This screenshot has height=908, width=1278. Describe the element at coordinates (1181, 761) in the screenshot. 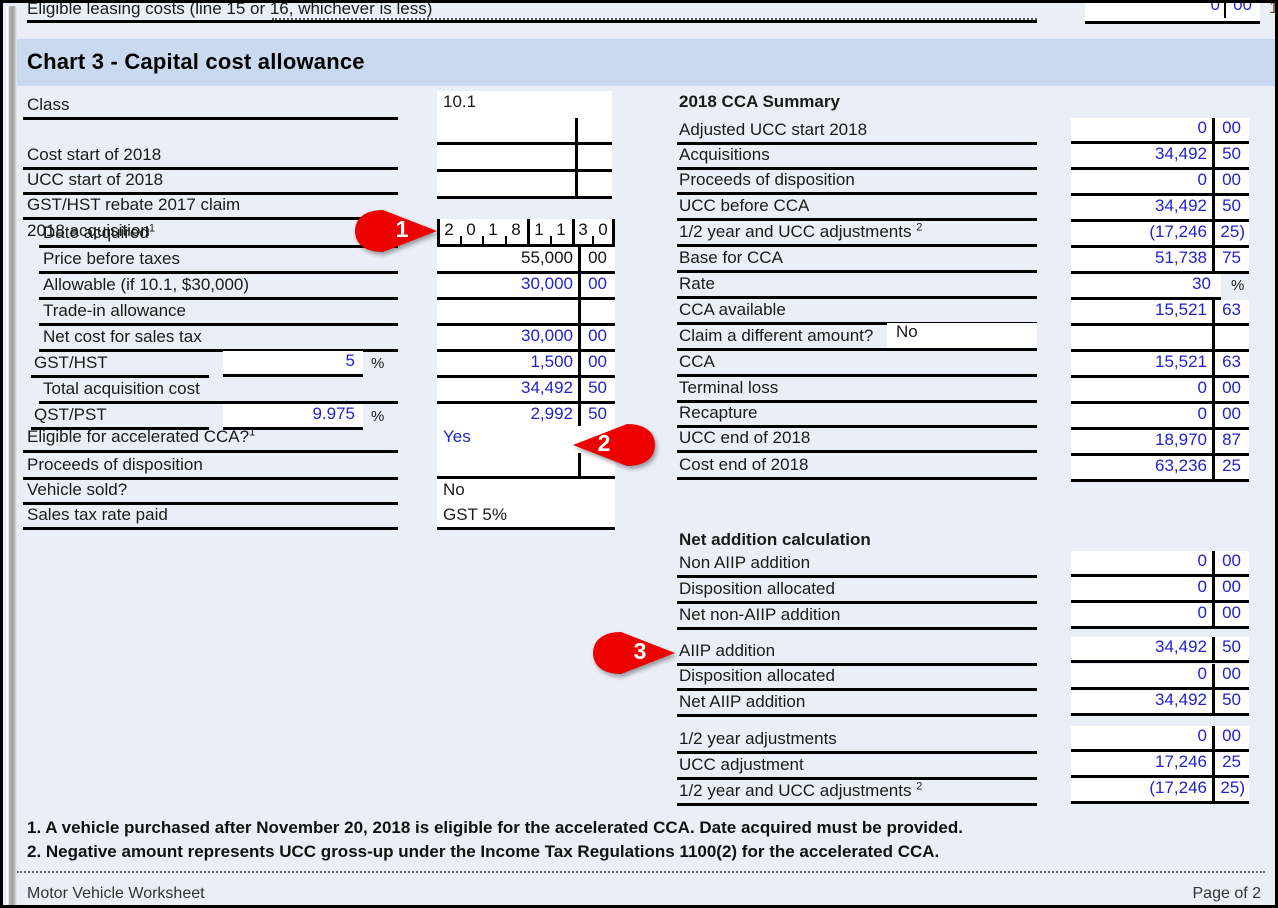

I see `amount-dollars: 17,246` at that location.